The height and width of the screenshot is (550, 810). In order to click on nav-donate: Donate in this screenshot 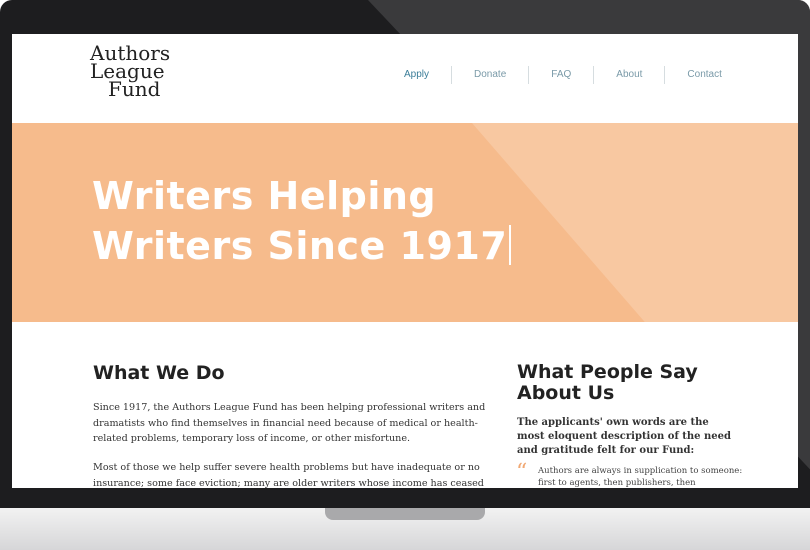, I will do `click(489, 75)`.